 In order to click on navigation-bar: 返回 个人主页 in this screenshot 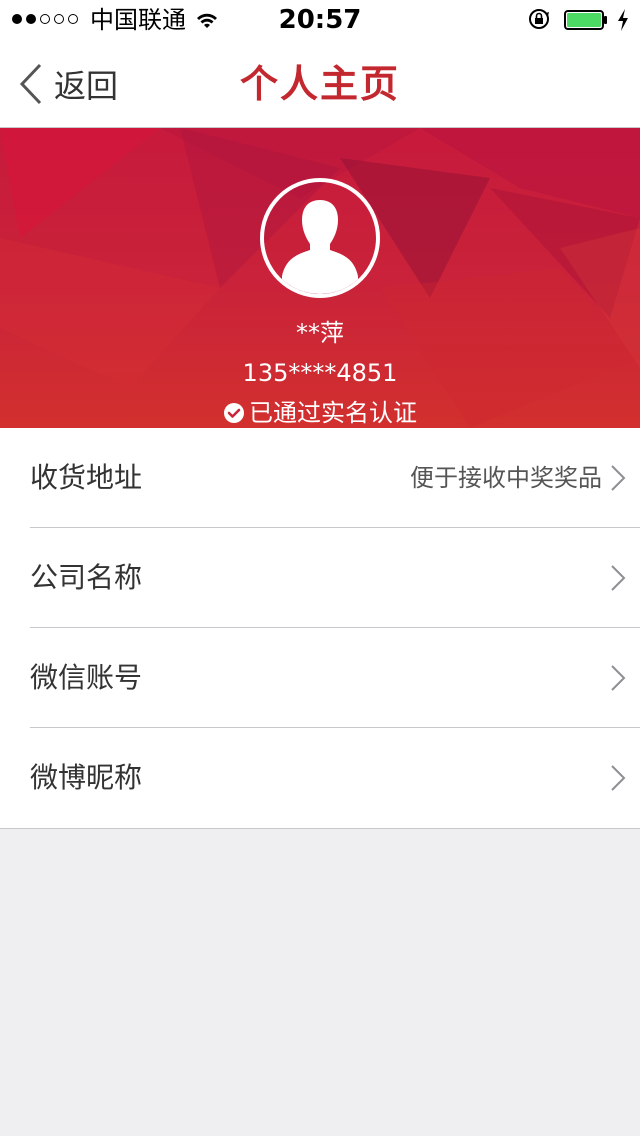, I will do `click(320, 84)`.